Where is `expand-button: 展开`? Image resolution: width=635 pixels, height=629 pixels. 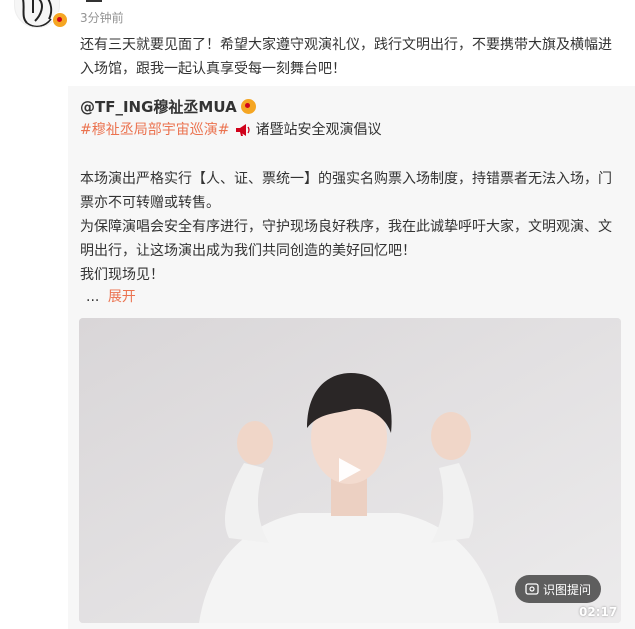
expand-button: 展开 is located at coordinates (122, 297).